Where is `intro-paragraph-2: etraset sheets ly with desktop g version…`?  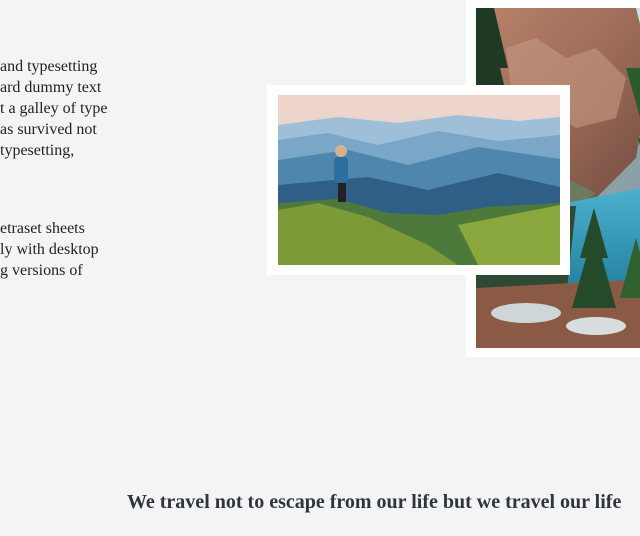
intro-paragraph-2: etraset sheets ly with desktop g version… is located at coordinates (60, 249).